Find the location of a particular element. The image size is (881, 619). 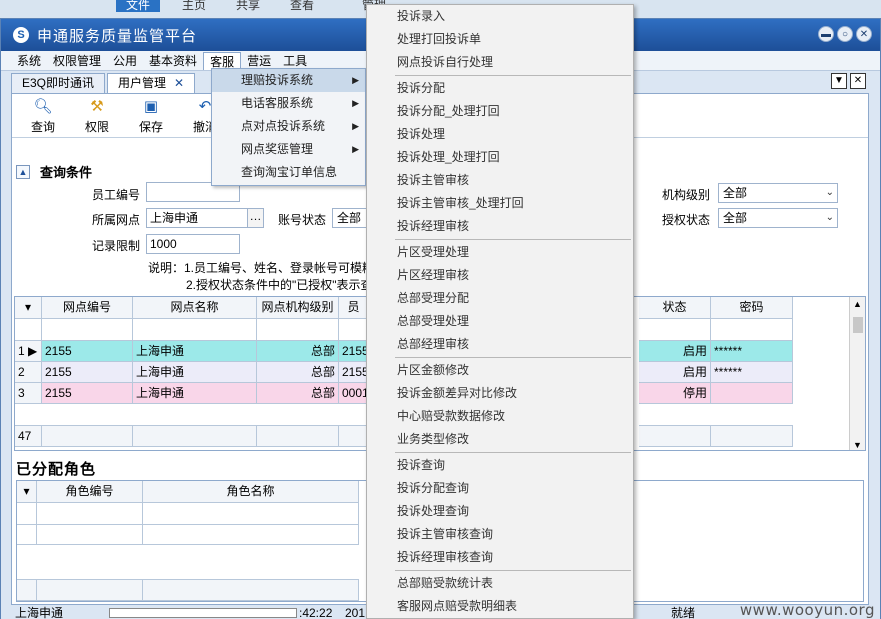

submenu-item: 投诉处理 is located at coordinates (500, 134).